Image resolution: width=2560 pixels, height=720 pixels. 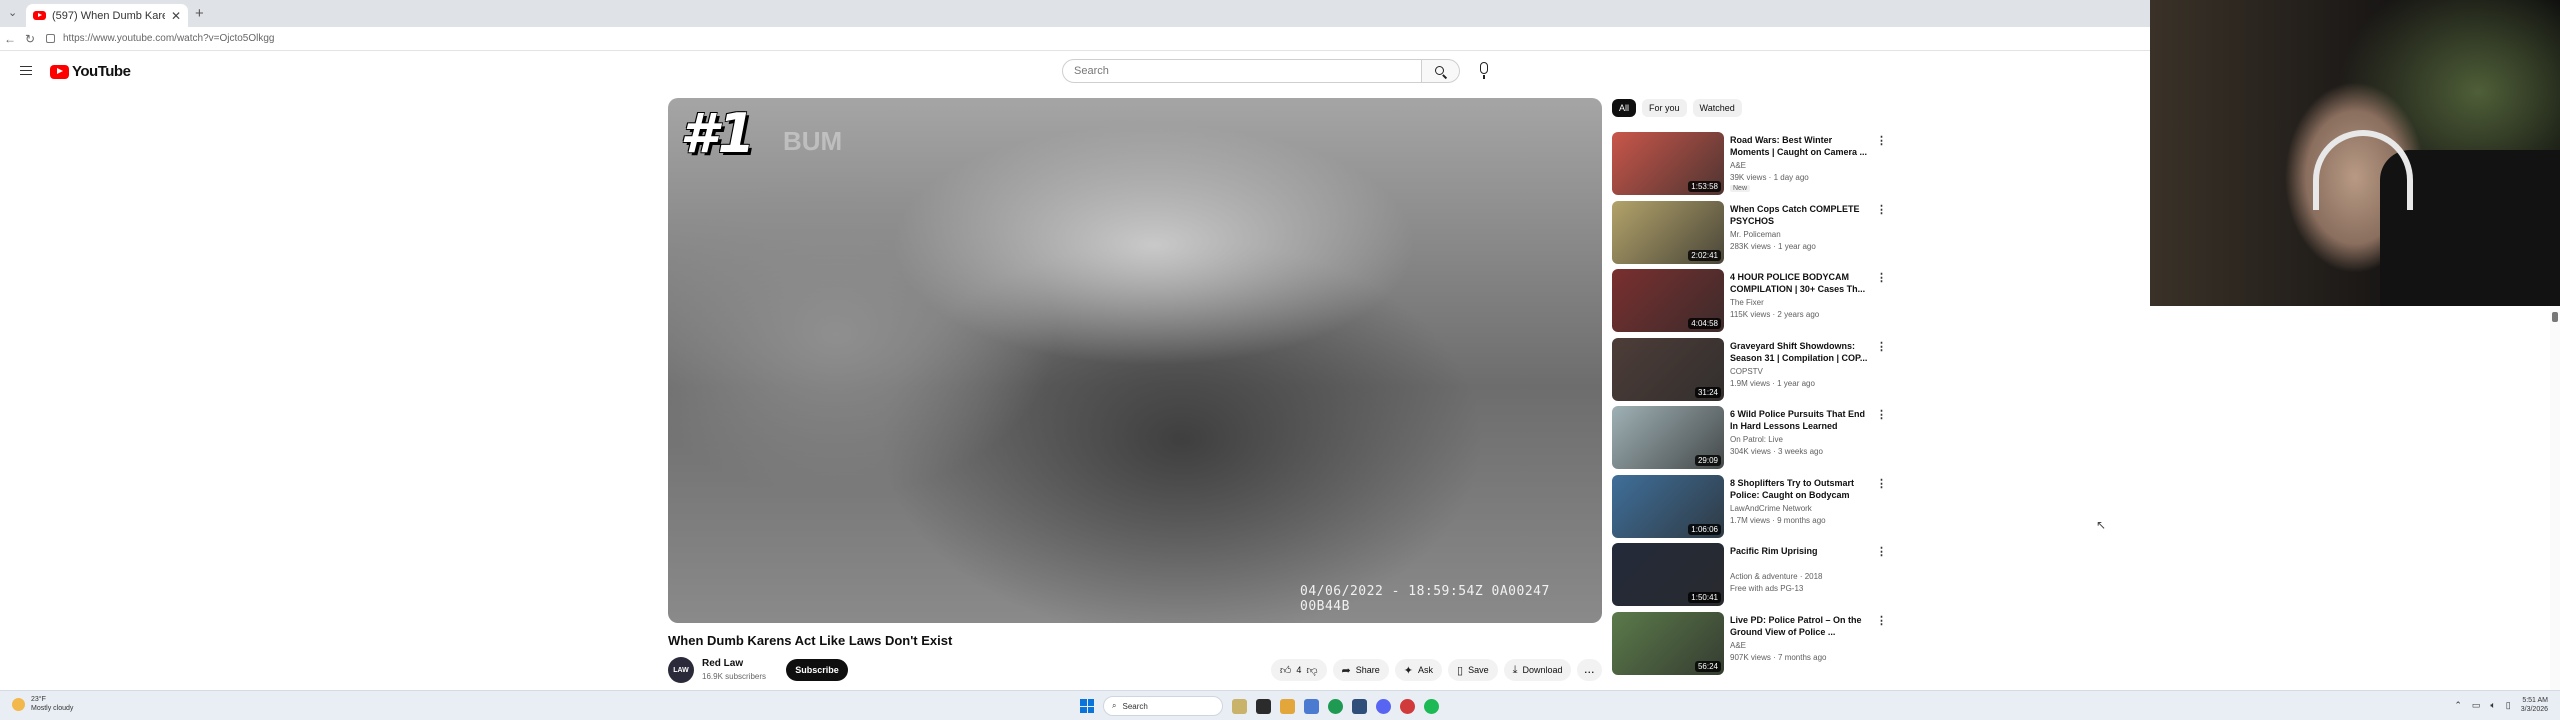 What do you see at coordinates (1747, 302) in the screenshot?
I see `recommendation-channel: The Fixer` at bounding box center [1747, 302].